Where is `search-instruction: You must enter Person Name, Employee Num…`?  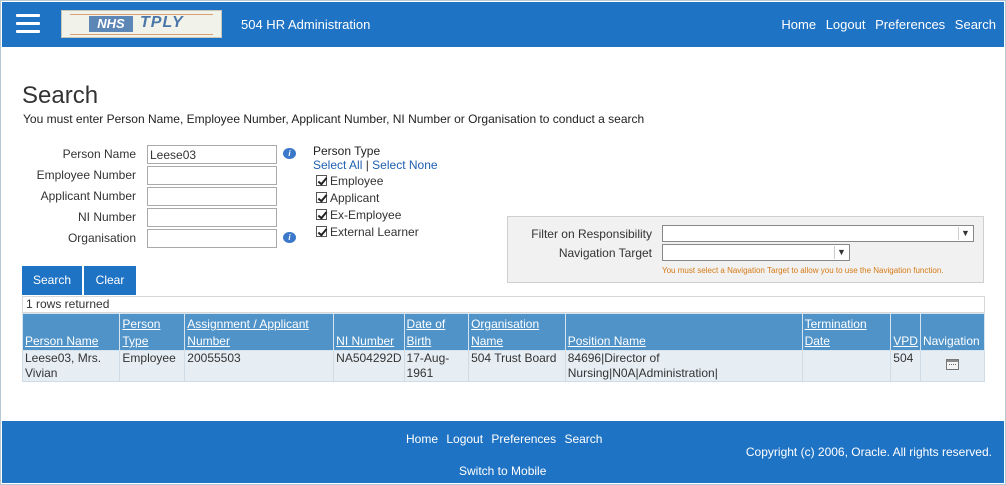 search-instruction: You must enter Person Name, Employee Num… is located at coordinates (334, 119).